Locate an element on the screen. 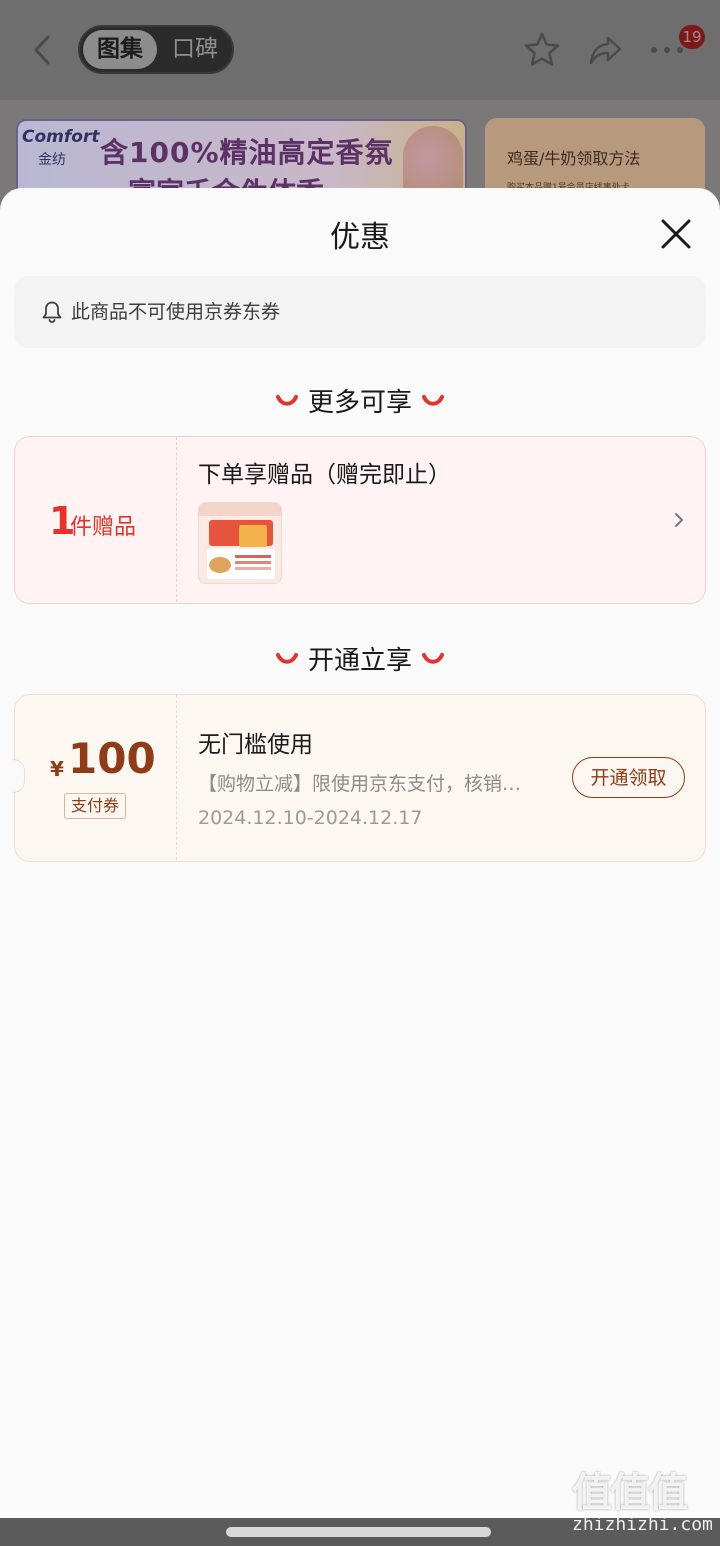 The width and height of the screenshot is (720, 1546). sheet-title: 优惠 is located at coordinates (360, 237).